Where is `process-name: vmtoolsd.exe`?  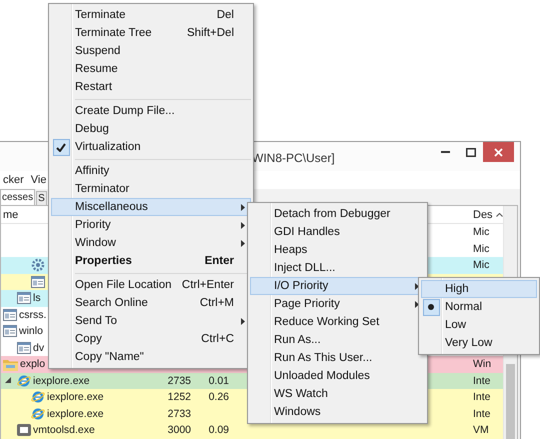 process-name: vmtoolsd.exe is located at coordinates (64, 430).